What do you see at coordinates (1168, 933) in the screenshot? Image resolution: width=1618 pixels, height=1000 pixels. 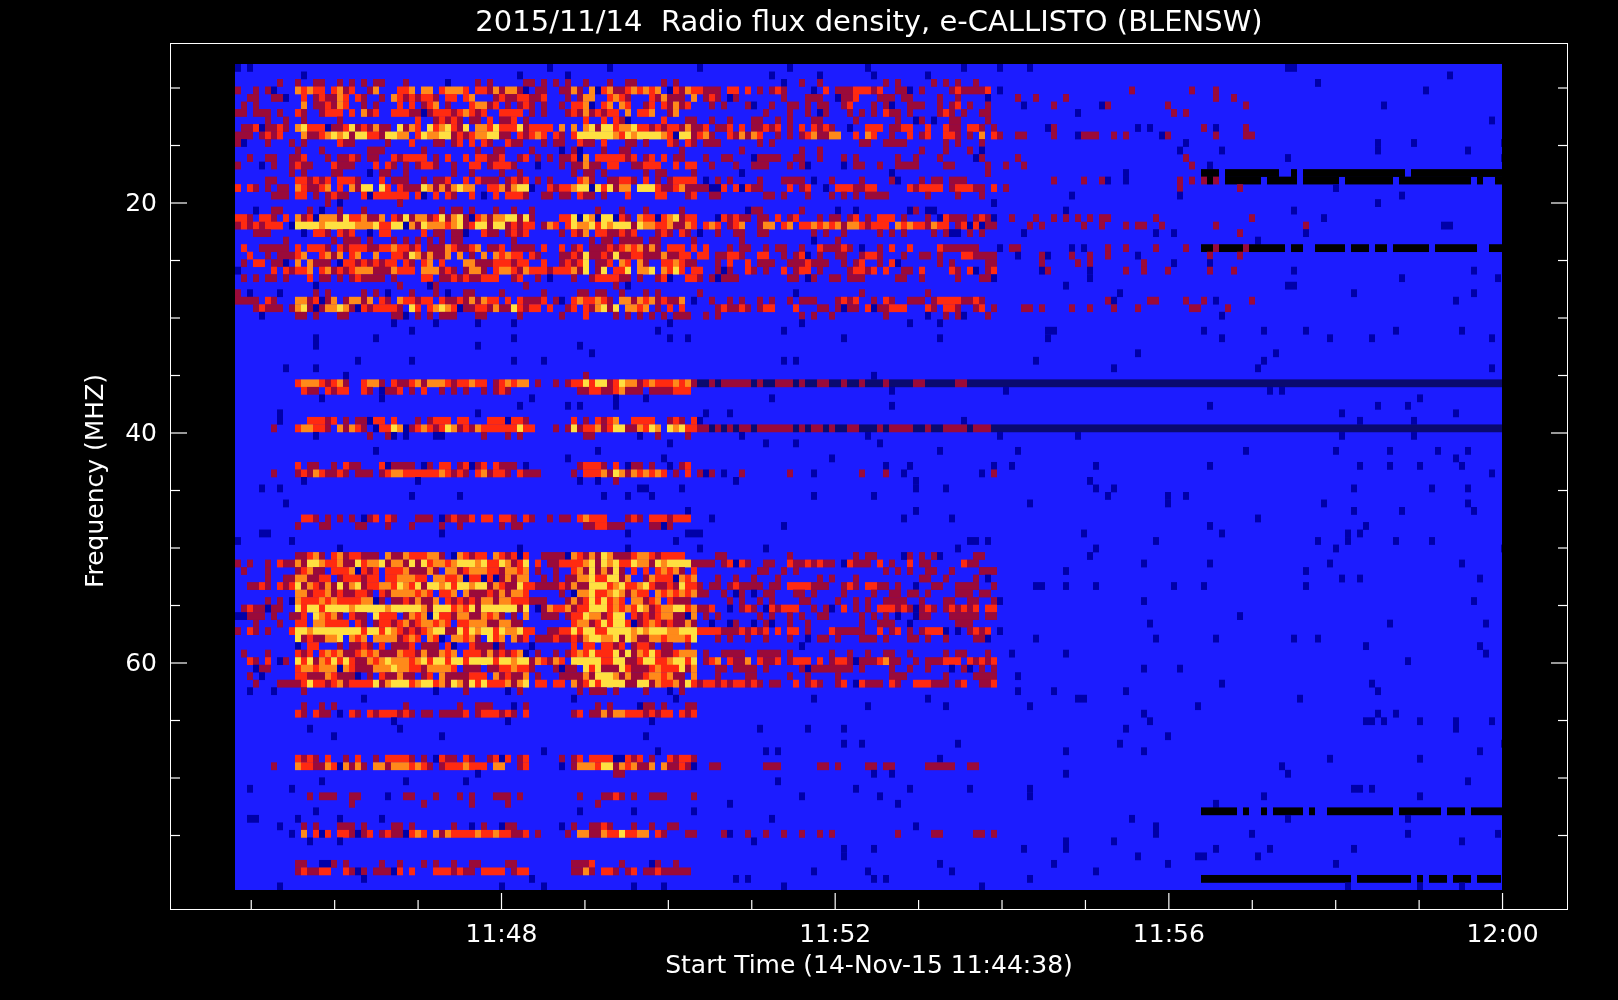 I see `x-tick-label: 11:56` at bounding box center [1168, 933].